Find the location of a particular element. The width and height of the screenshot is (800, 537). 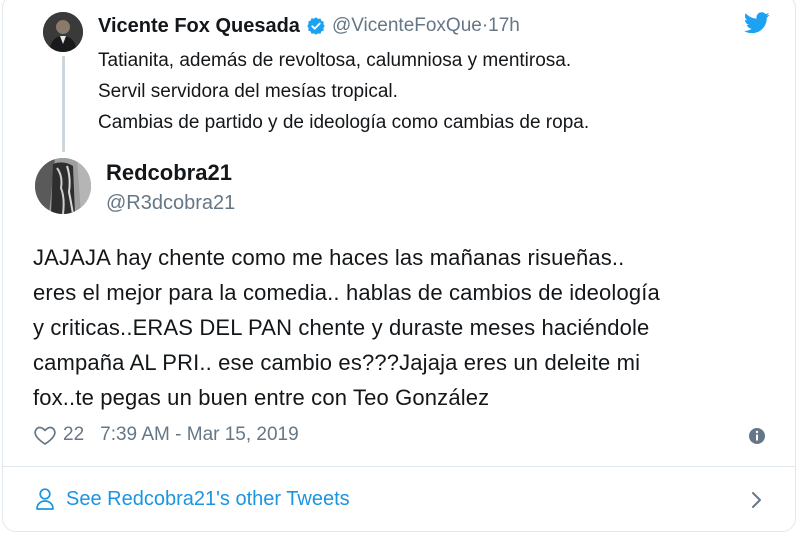

see-other-tweets-label: See Redcobra21's other Tweets is located at coordinates (208, 498).